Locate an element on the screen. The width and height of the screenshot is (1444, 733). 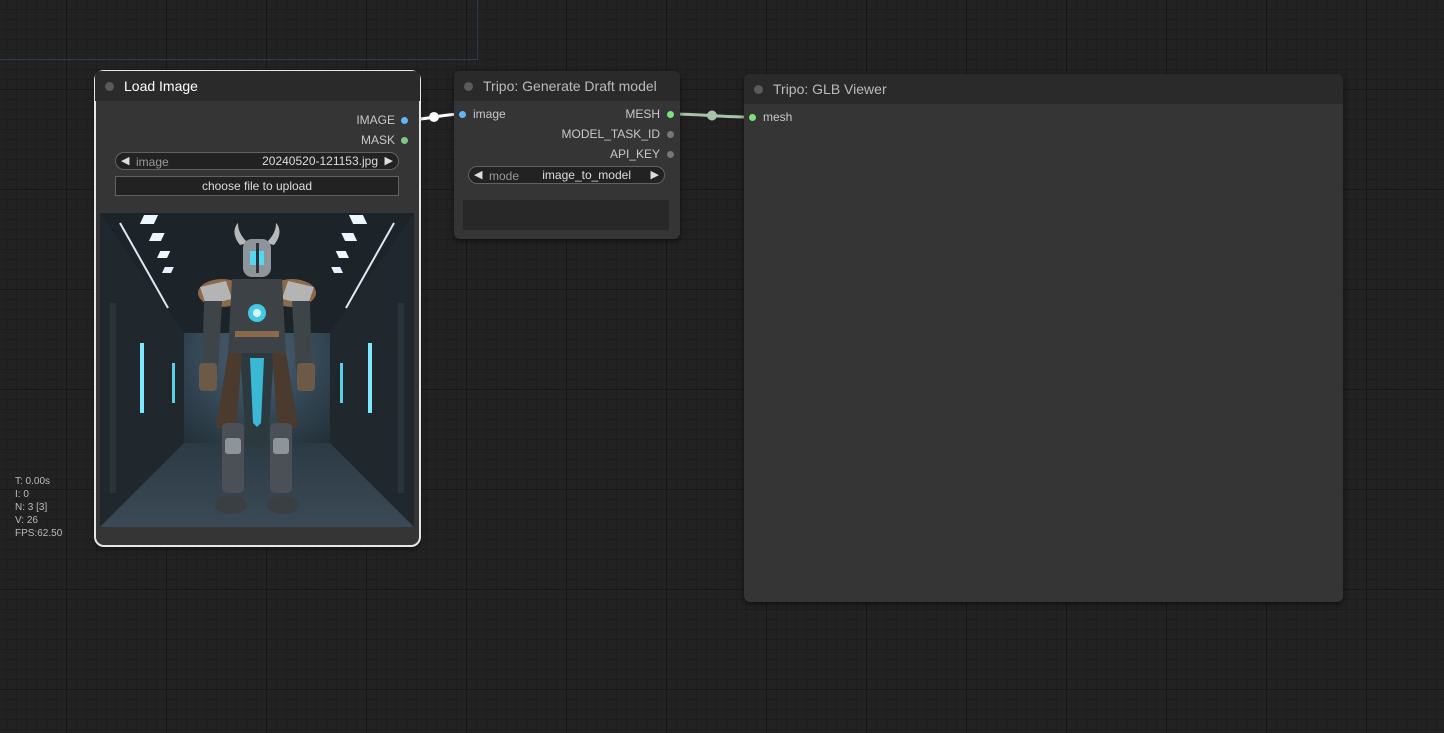
output-label-api-key: API_KEY is located at coordinates (634, 154).